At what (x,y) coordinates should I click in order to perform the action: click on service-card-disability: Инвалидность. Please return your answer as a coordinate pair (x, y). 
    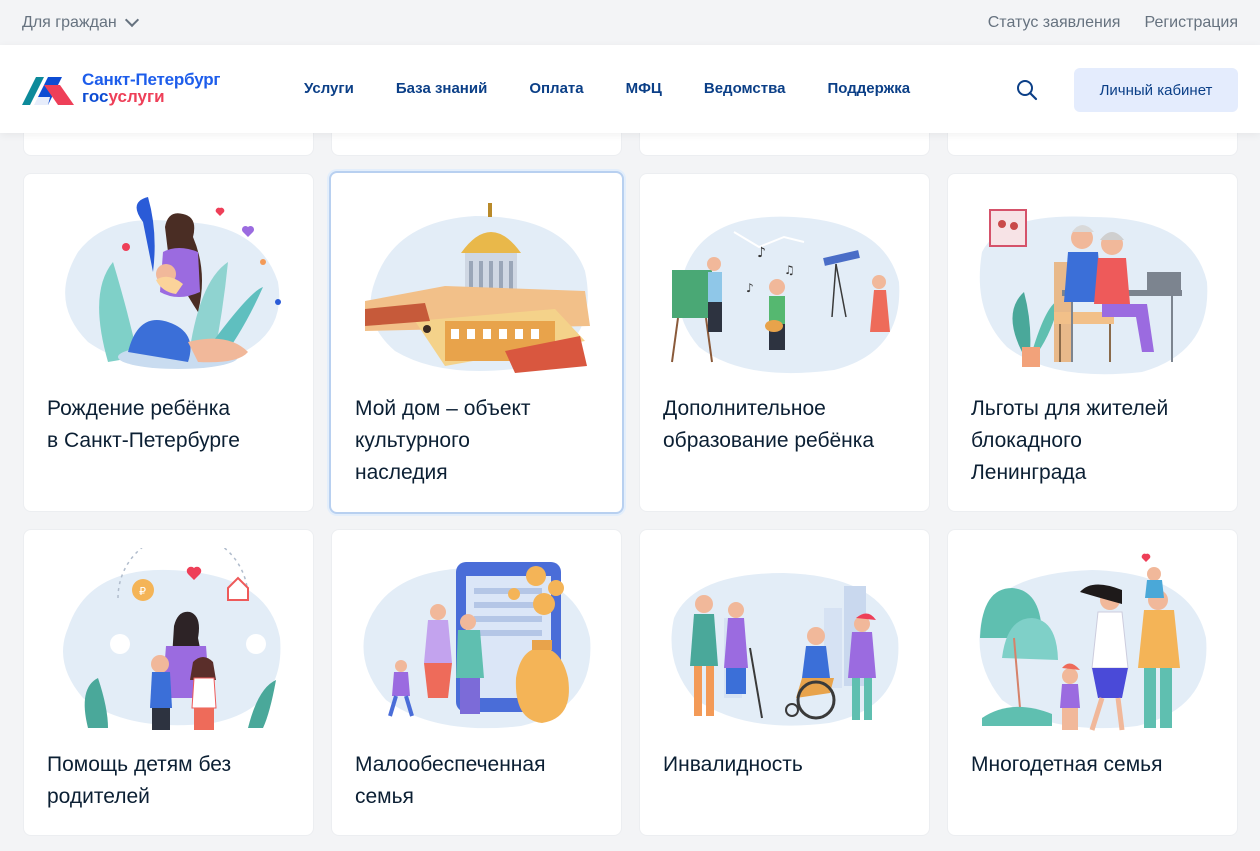
    Looking at the image, I should click on (784, 682).